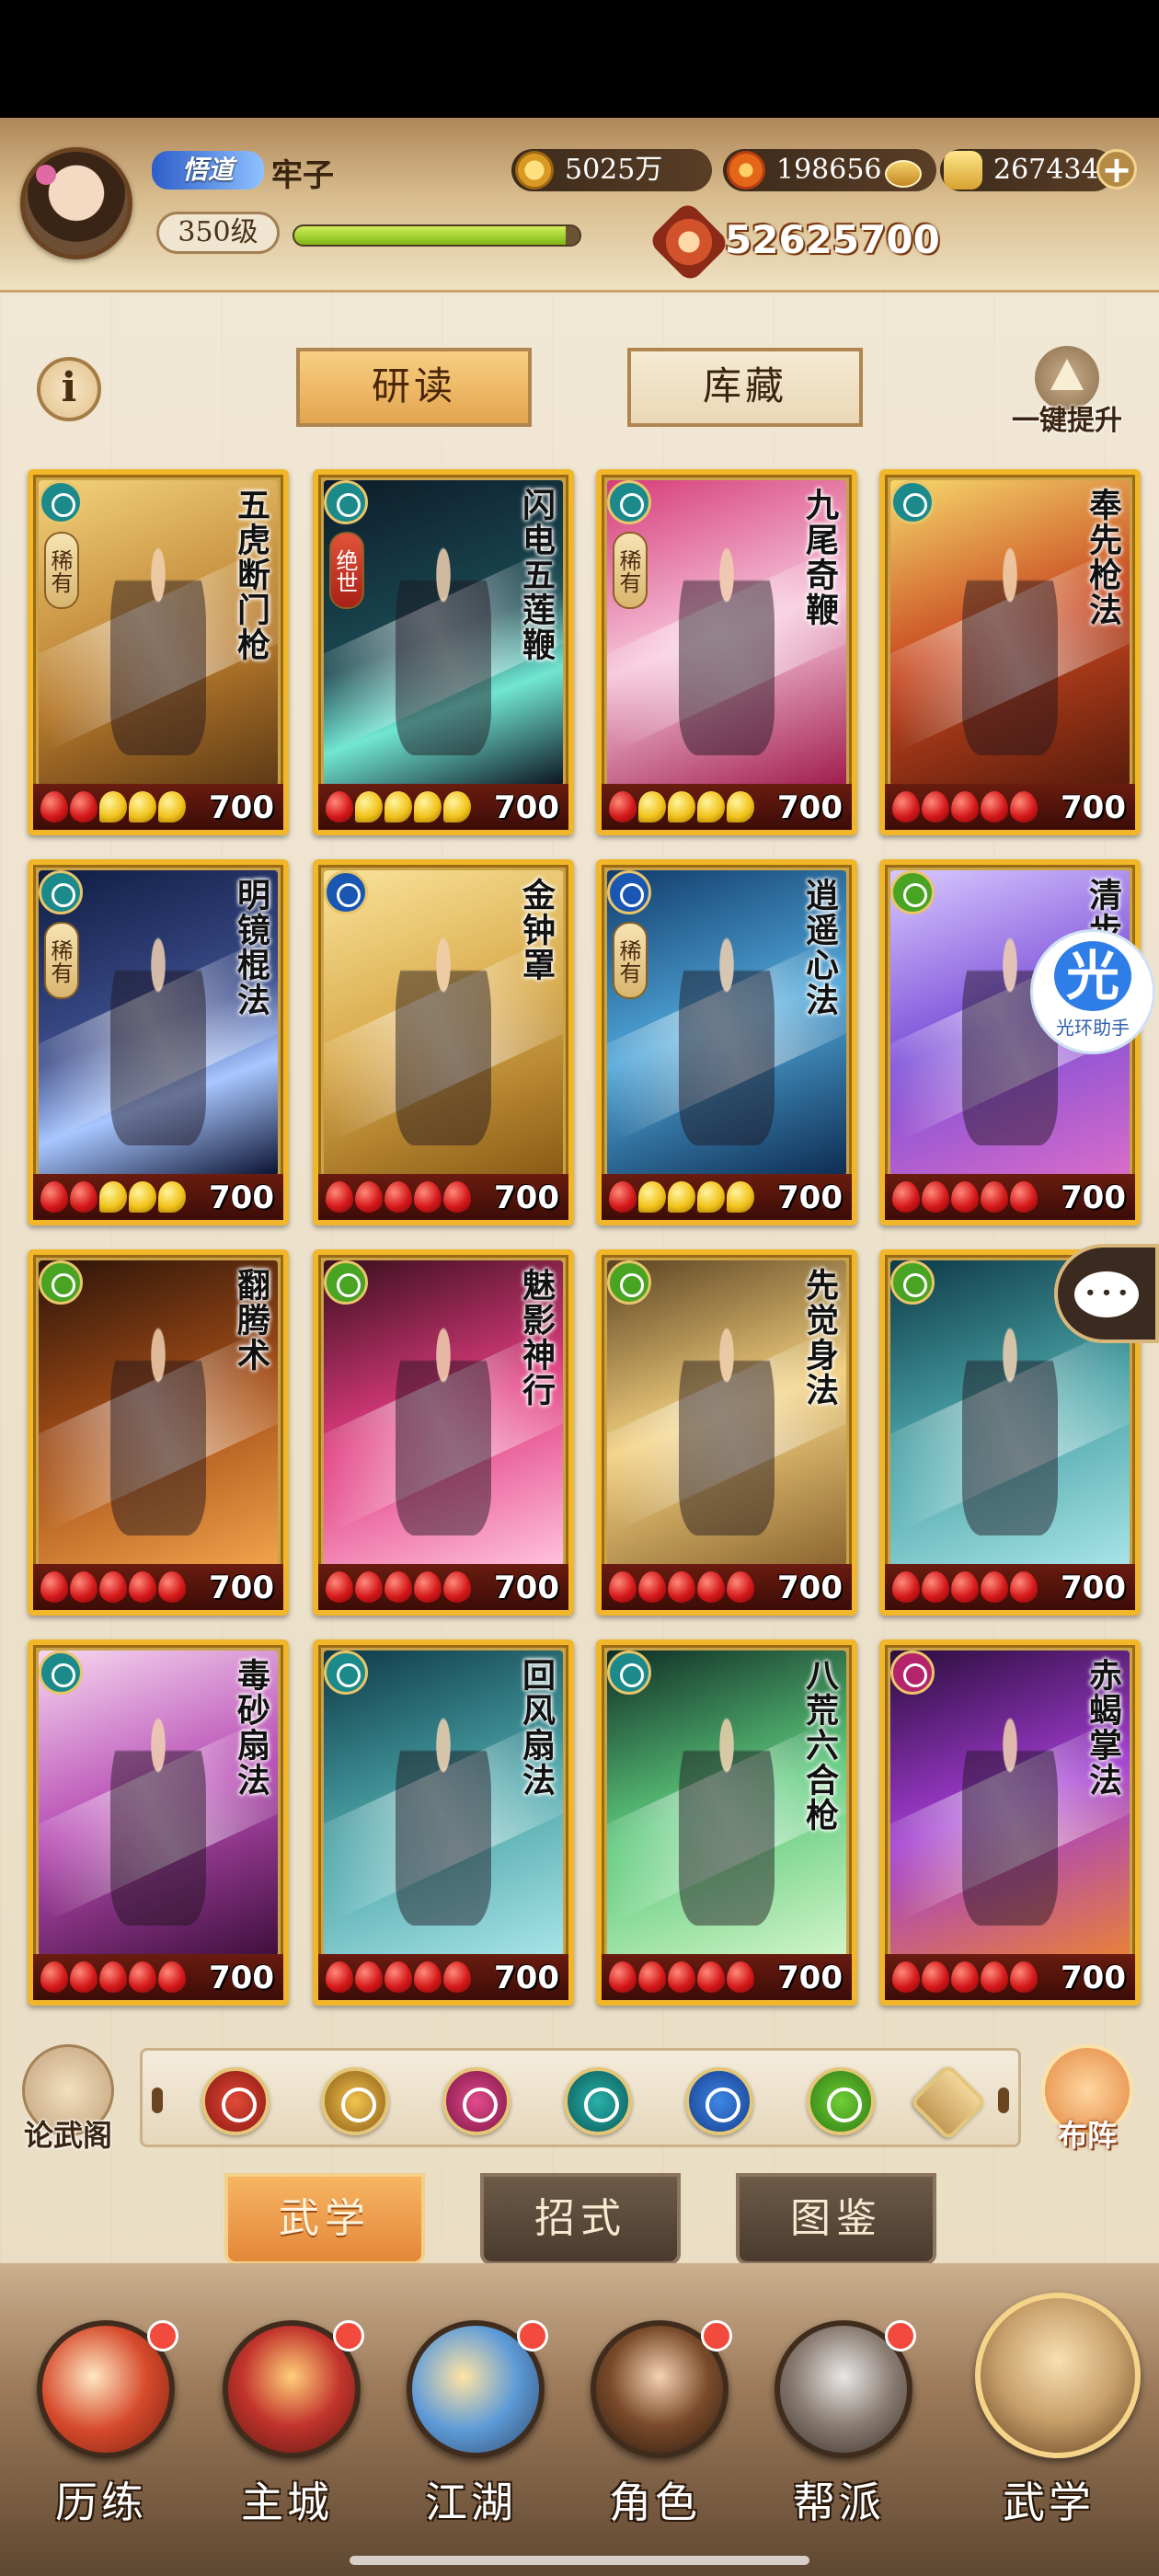  What do you see at coordinates (579, 59) in the screenshot?
I see `status-bar` at bounding box center [579, 59].